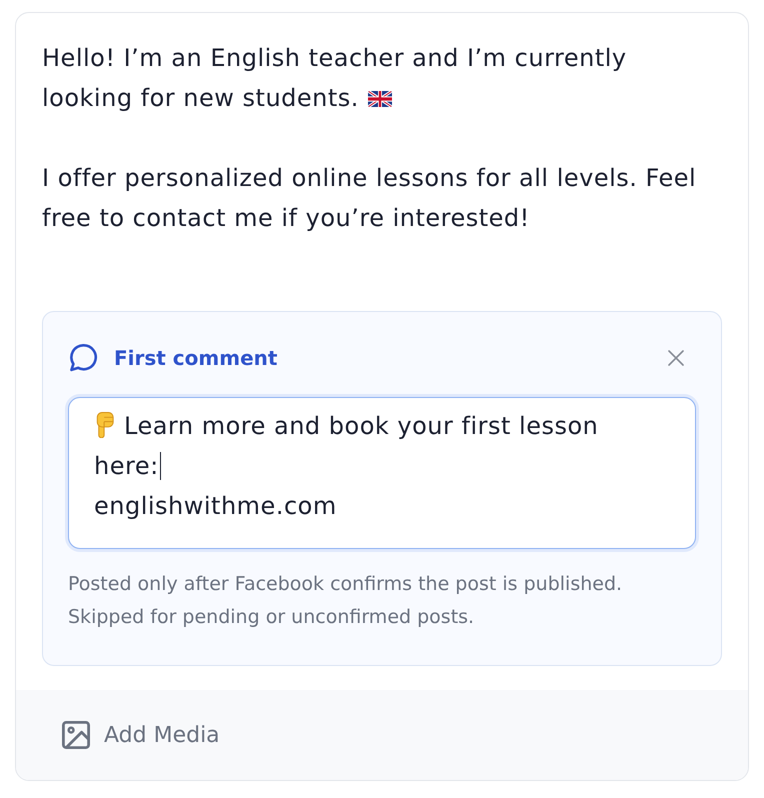  Describe the element at coordinates (76, 735) in the screenshot. I see `image-icon` at that location.